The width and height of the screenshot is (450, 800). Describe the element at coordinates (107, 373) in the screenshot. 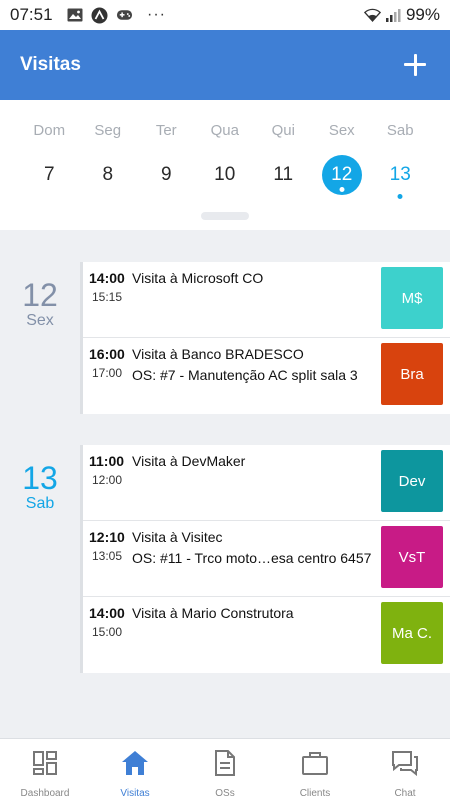

I see `visit-end-time: 17:00` at that location.